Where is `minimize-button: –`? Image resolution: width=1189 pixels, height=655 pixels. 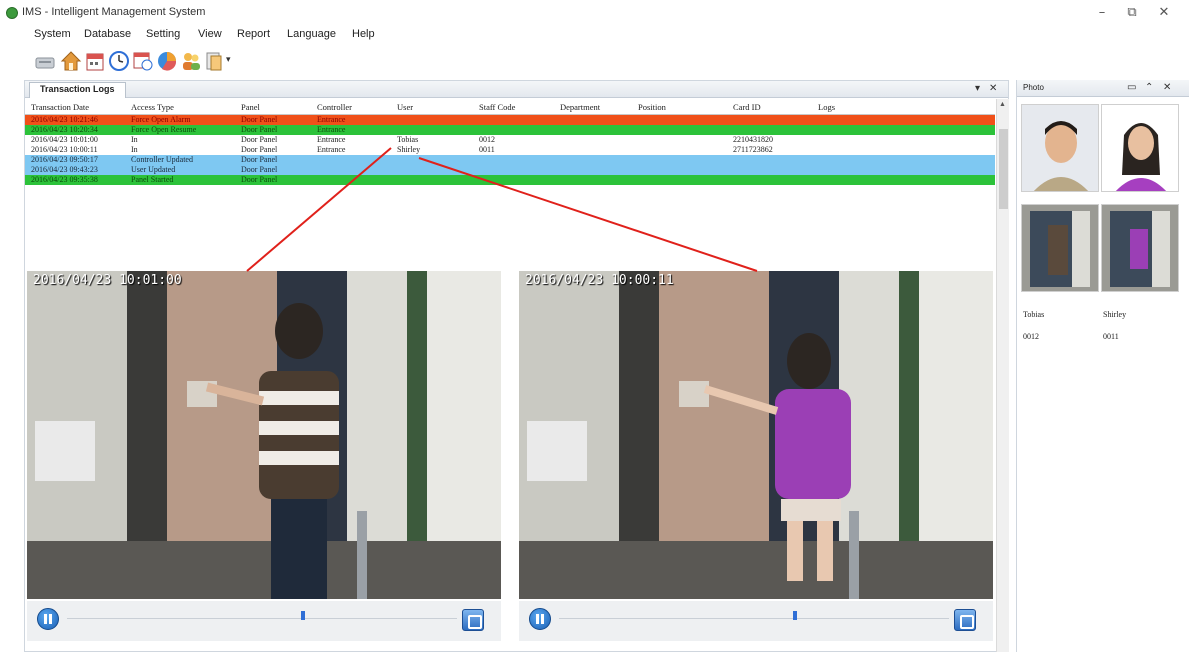 minimize-button: – is located at coordinates (1102, 13).